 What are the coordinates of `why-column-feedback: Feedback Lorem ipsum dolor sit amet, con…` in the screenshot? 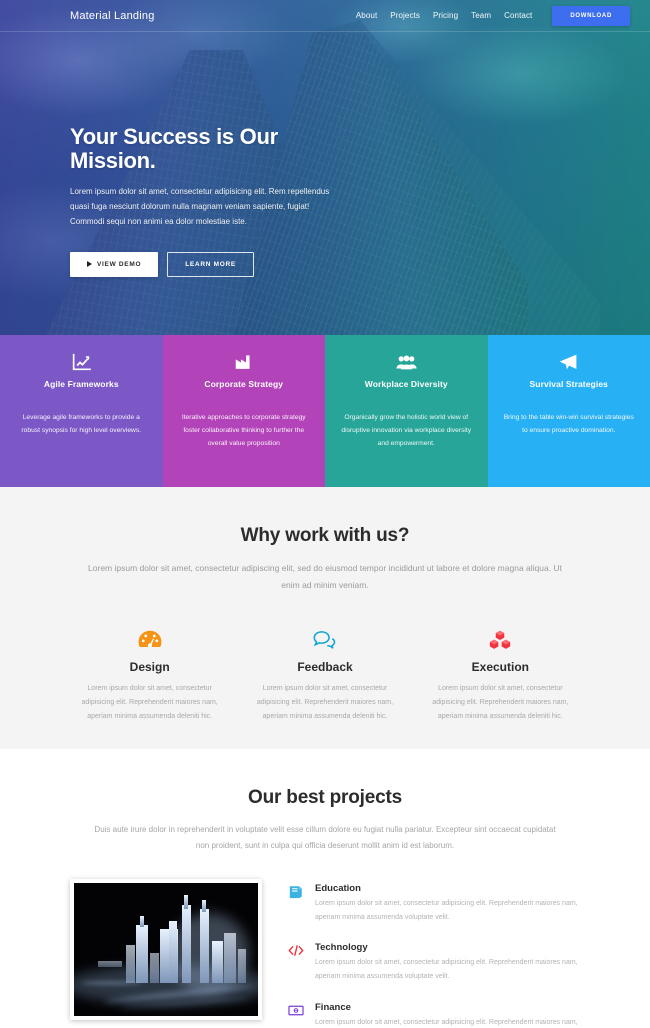 It's located at (324, 675).